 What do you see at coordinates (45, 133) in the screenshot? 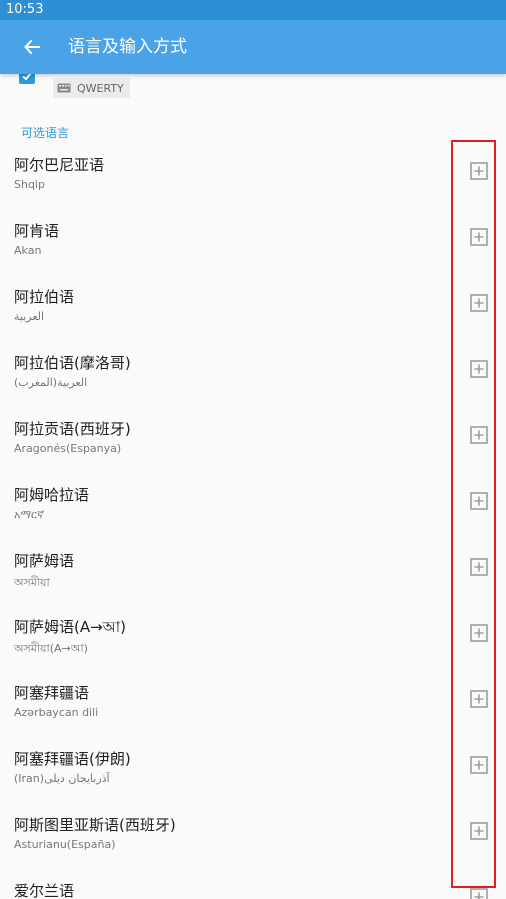
I see `available-languages-header: 可选语言` at bounding box center [45, 133].